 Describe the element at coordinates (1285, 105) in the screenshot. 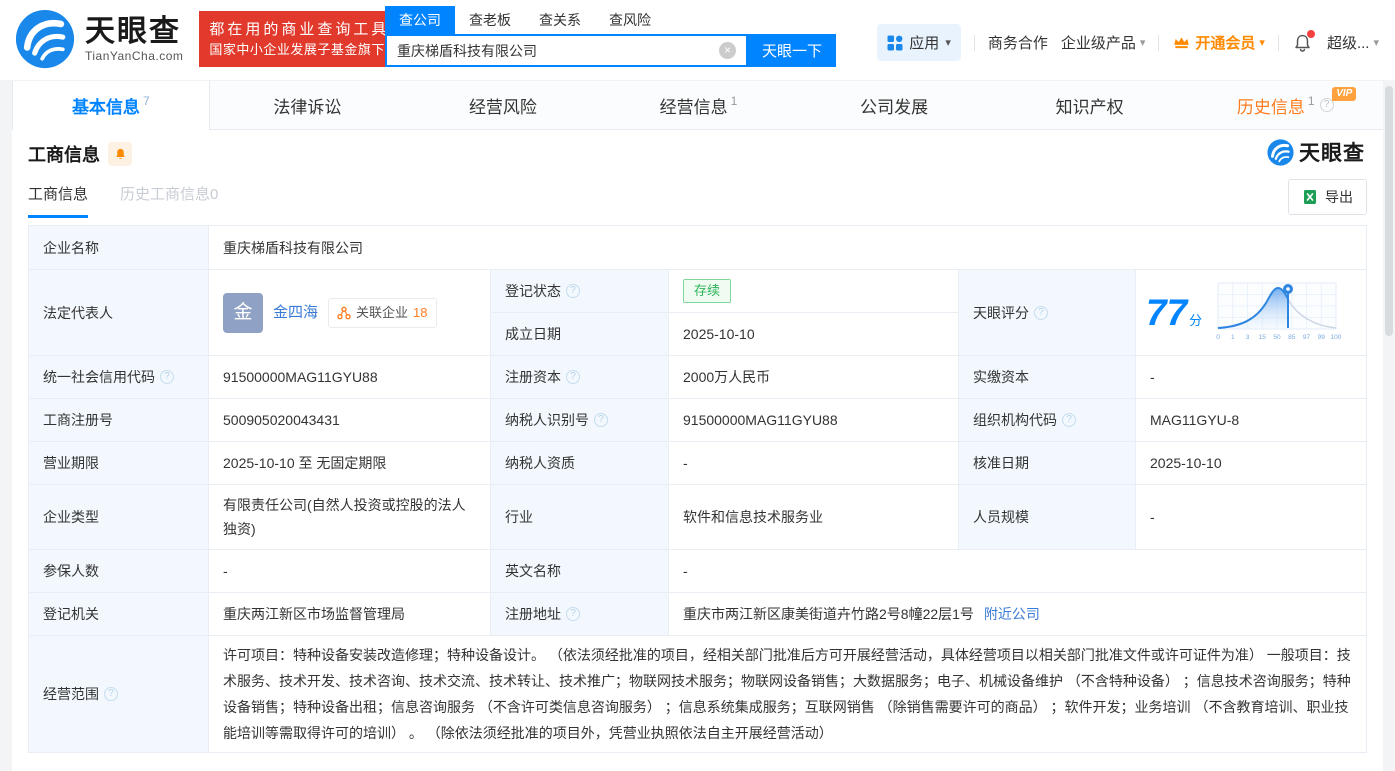

I see `tab-history-info: VIP 历史信息 1 ?` at that location.